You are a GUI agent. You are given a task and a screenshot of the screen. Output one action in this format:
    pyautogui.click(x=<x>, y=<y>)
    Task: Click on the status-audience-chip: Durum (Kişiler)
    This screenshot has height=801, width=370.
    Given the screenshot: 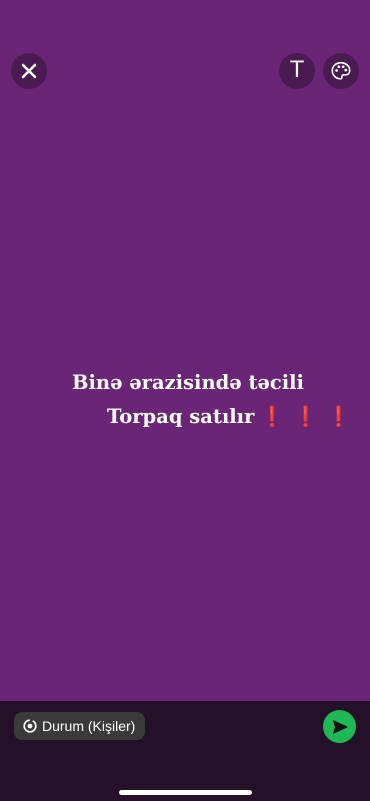 What is the action you would take?
    pyautogui.click(x=80, y=726)
    